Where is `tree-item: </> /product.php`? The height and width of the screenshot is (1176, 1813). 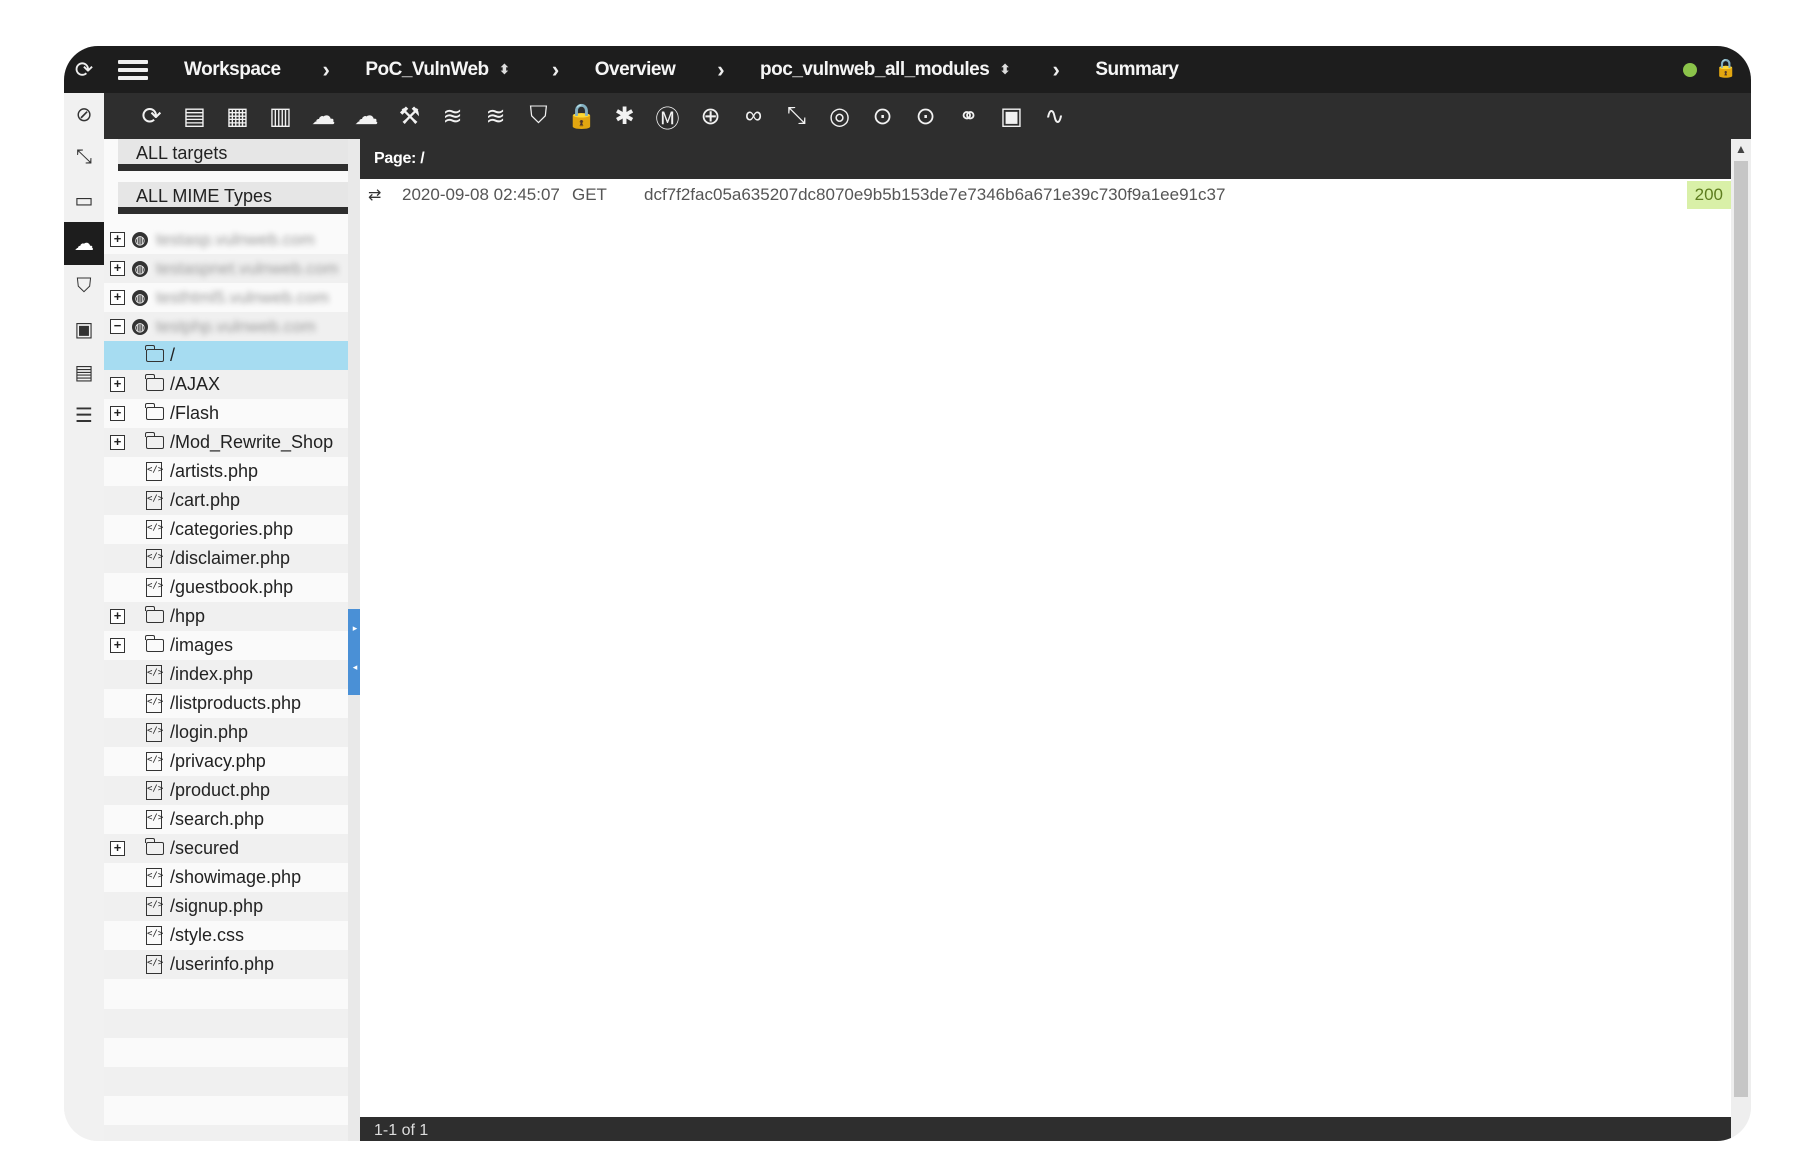
tree-item: </> /product.php is located at coordinates (226, 790).